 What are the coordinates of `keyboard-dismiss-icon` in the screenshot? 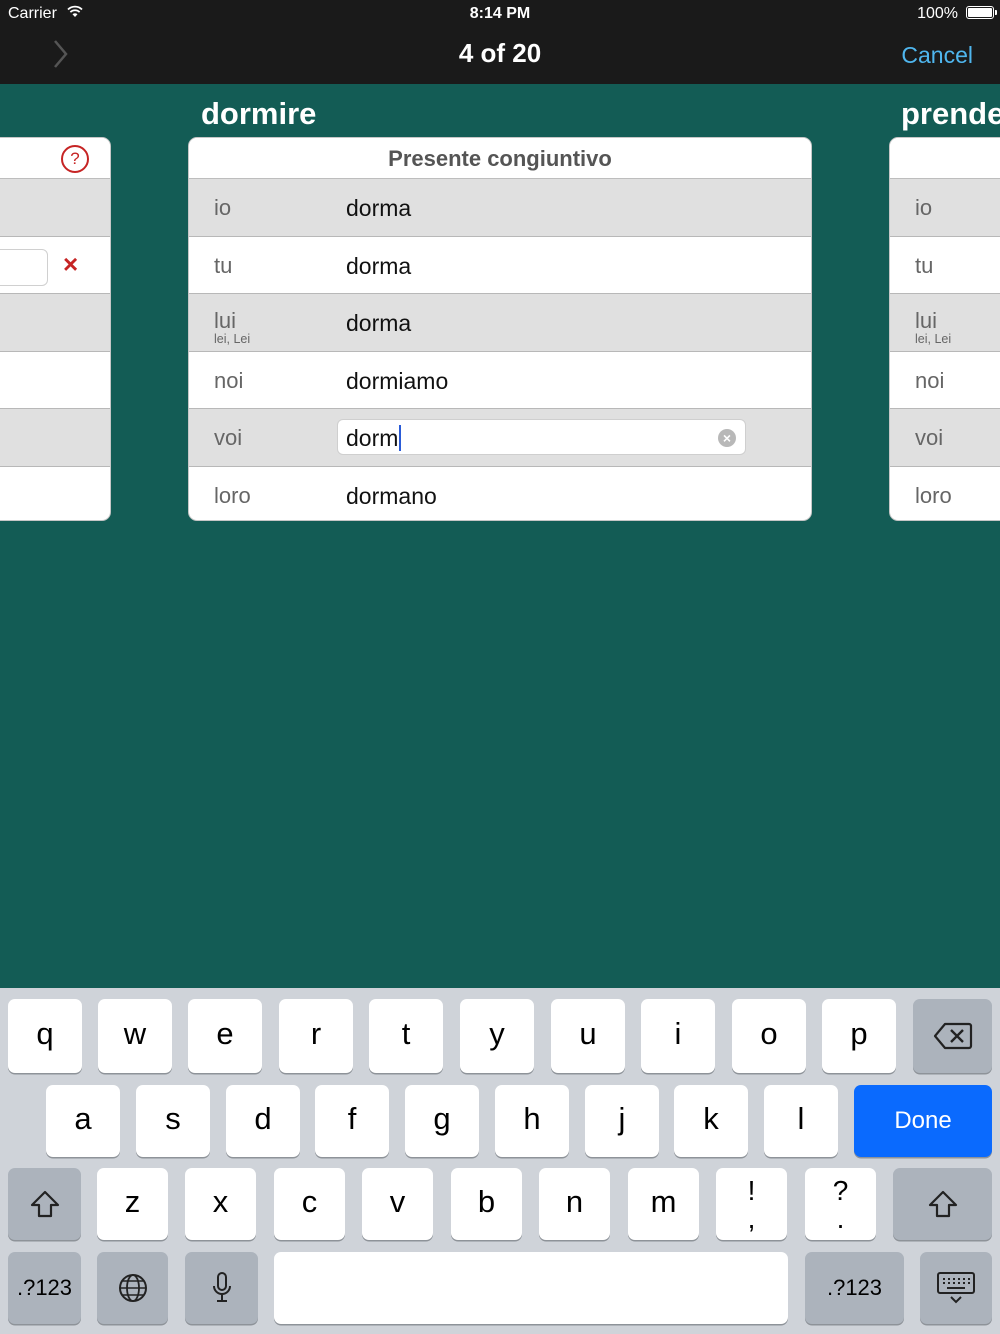 It's located at (956, 1288).